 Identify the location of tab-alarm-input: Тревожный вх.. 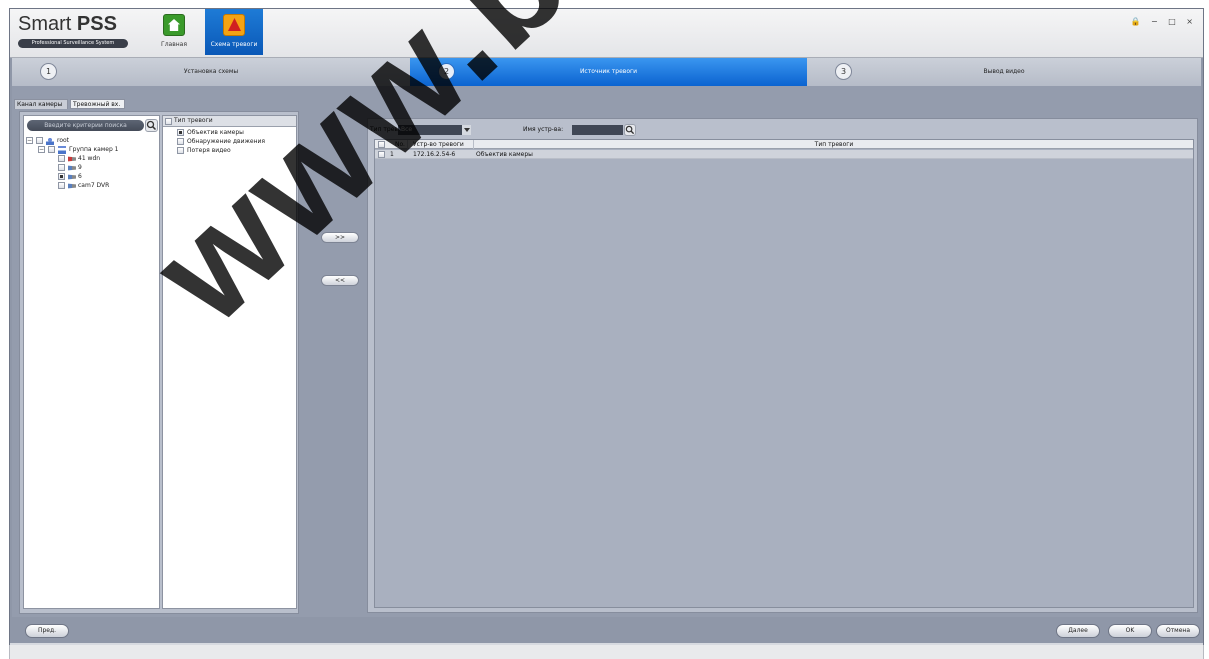
(97, 104).